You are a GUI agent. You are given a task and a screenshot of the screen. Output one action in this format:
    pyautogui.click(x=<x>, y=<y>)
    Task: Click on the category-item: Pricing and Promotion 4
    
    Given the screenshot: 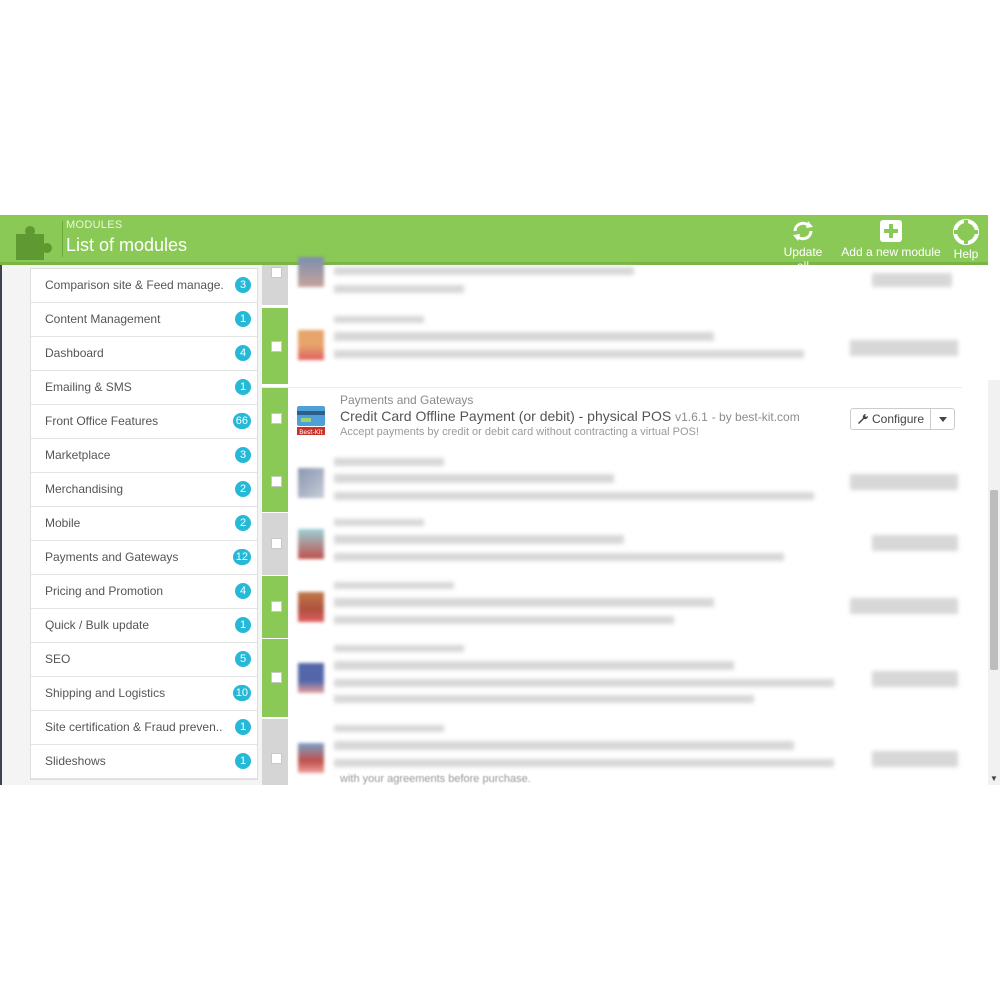 What is the action you would take?
    pyautogui.click(x=144, y=592)
    